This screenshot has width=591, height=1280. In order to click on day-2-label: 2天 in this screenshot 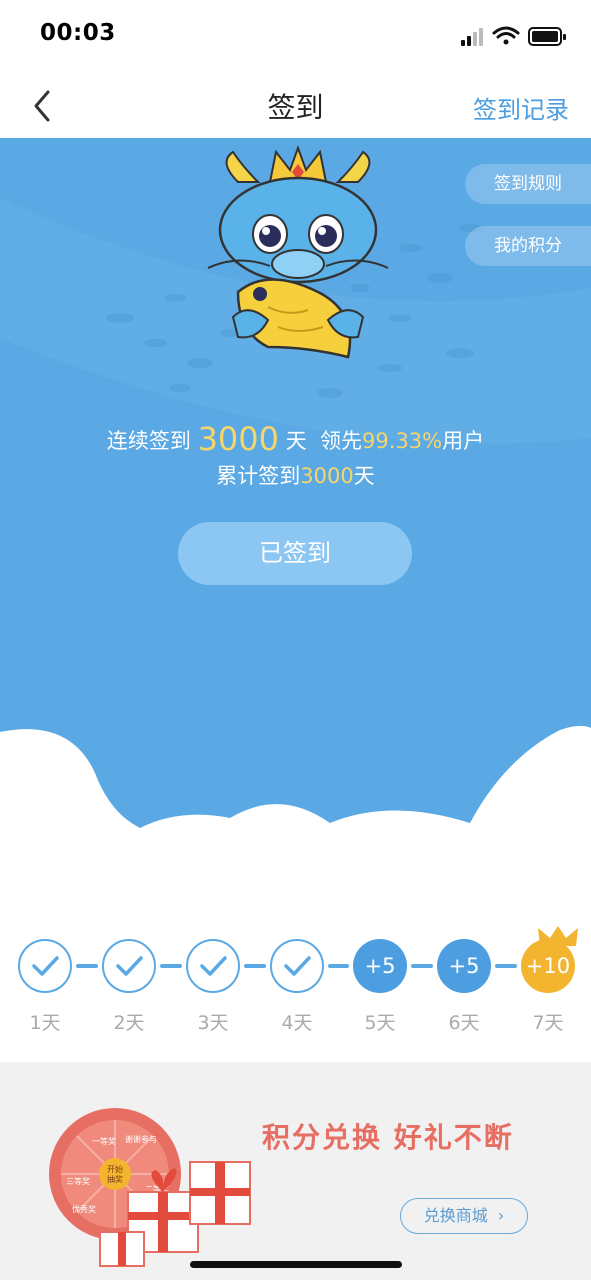, I will do `click(129, 1023)`.